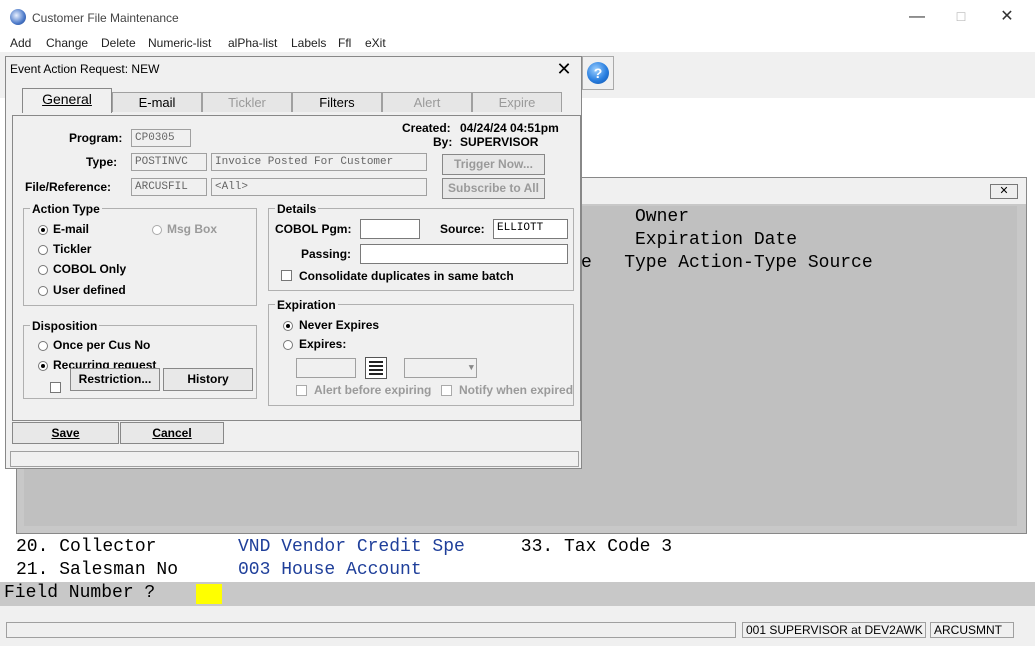 The width and height of the screenshot is (1035, 646). Describe the element at coordinates (43, 291) in the screenshot. I see `action-user-defined-radio` at that location.